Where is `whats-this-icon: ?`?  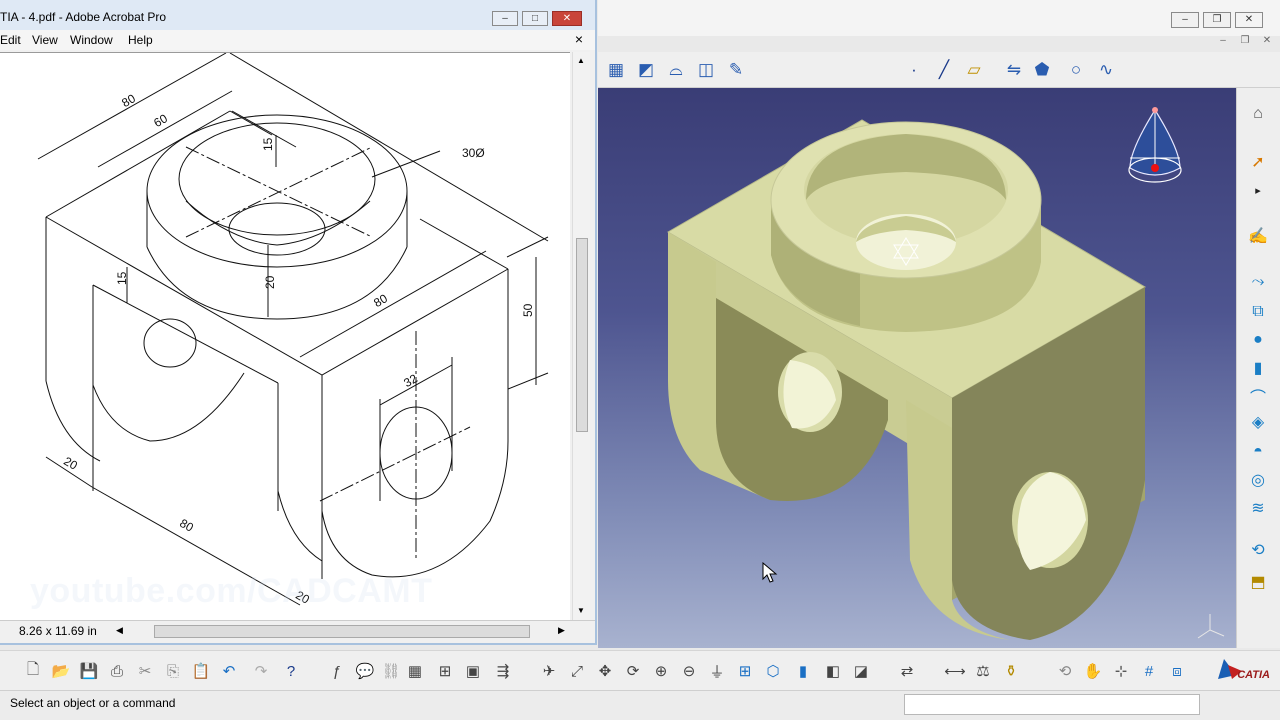
whats-this-icon: ? is located at coordinates (291, 671).